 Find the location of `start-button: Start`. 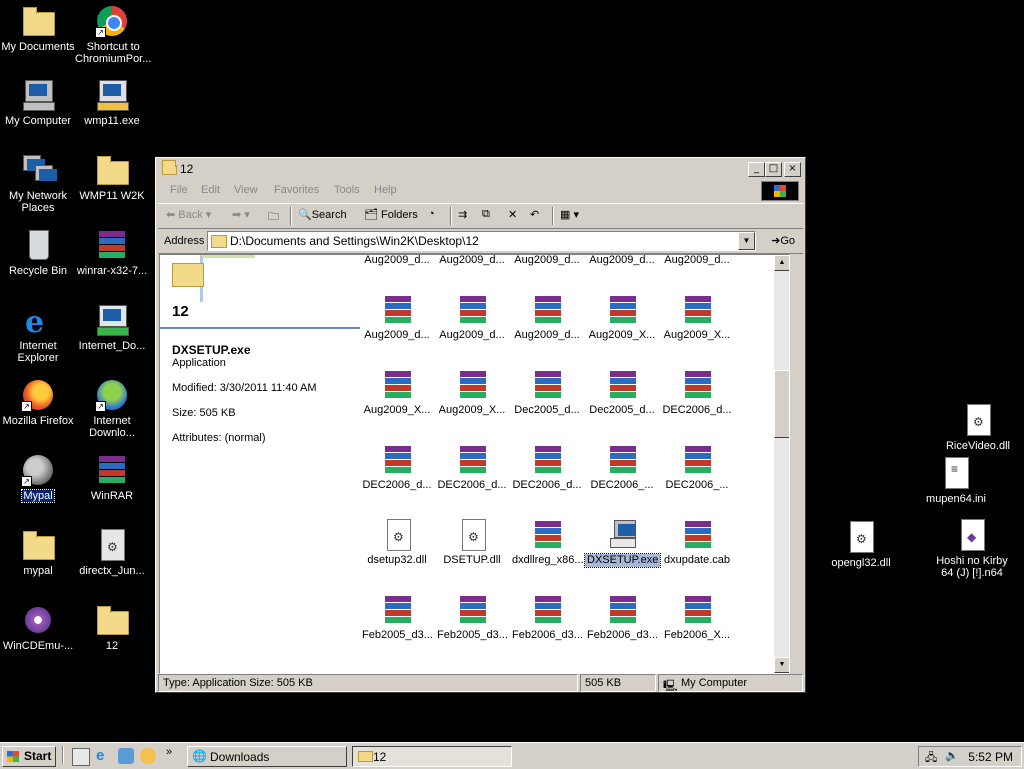

start-button: Start is located at coordinates (29, 756).